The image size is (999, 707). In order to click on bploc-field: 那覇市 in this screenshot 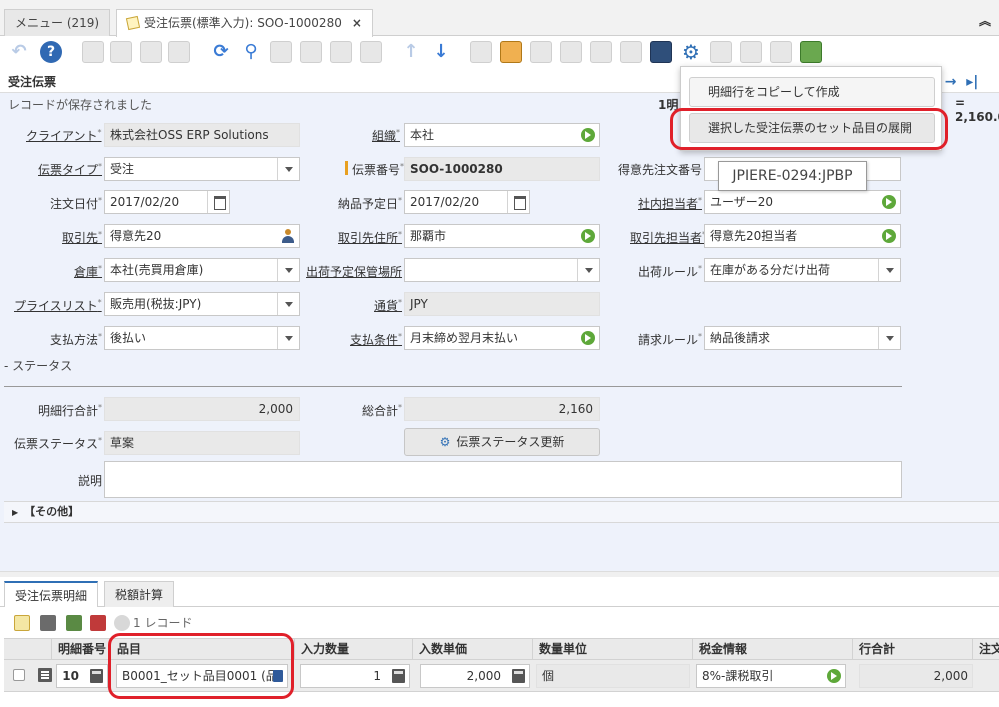, I will do `click(502, 236)`.